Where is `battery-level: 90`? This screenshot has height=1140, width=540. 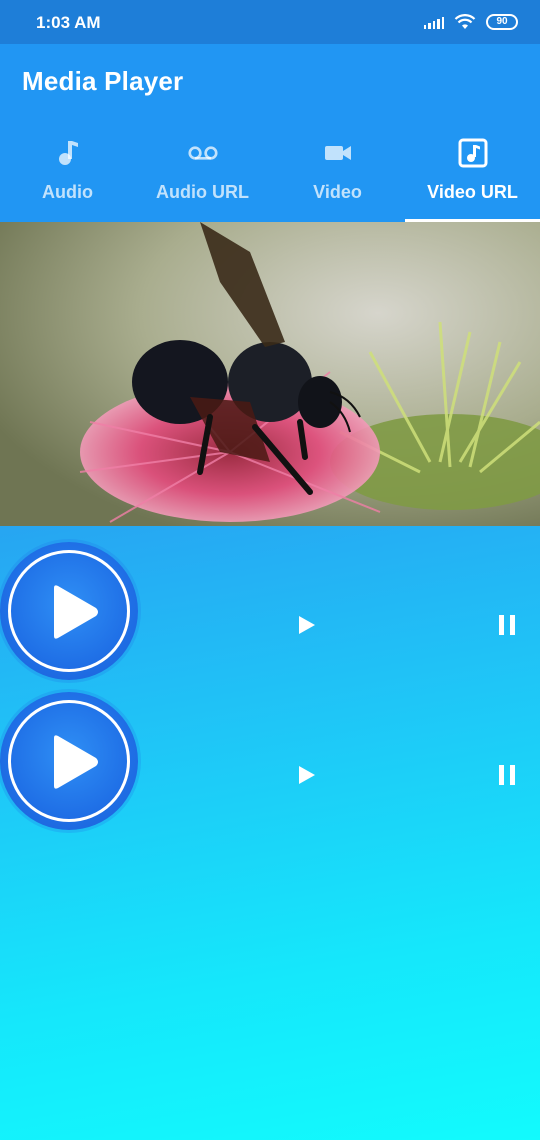
battery-level: 90 is located at coordinates (502, 21).